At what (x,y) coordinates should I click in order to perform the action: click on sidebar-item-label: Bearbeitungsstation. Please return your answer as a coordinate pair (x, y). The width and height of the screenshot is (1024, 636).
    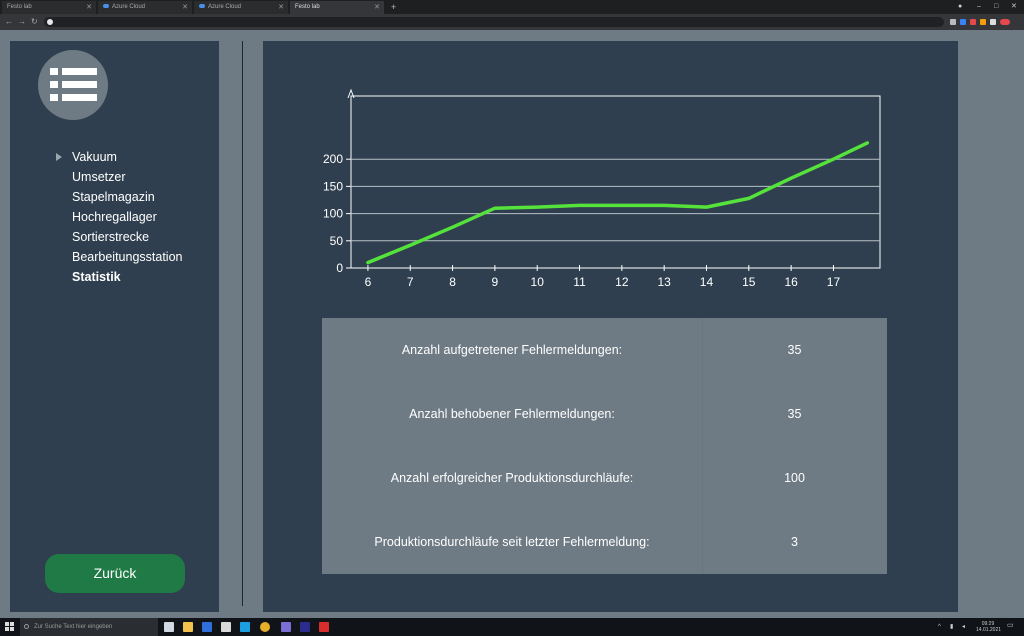
    Looking at the image, I should click on (127, 257).